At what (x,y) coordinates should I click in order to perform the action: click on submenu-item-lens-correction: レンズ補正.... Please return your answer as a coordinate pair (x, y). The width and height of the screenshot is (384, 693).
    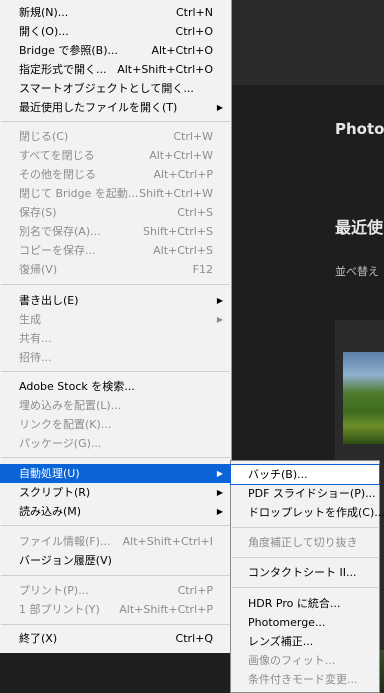
    Looking at the image, I should click on (305, 641).